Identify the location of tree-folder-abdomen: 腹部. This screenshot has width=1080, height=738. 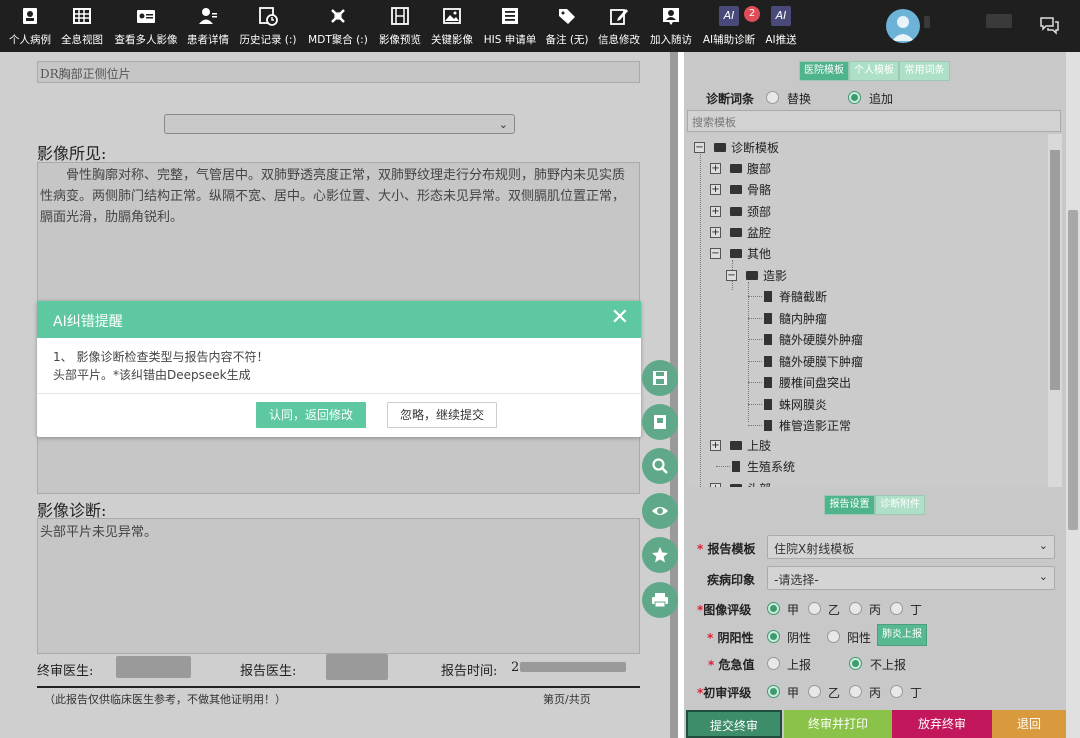
(759, 168).